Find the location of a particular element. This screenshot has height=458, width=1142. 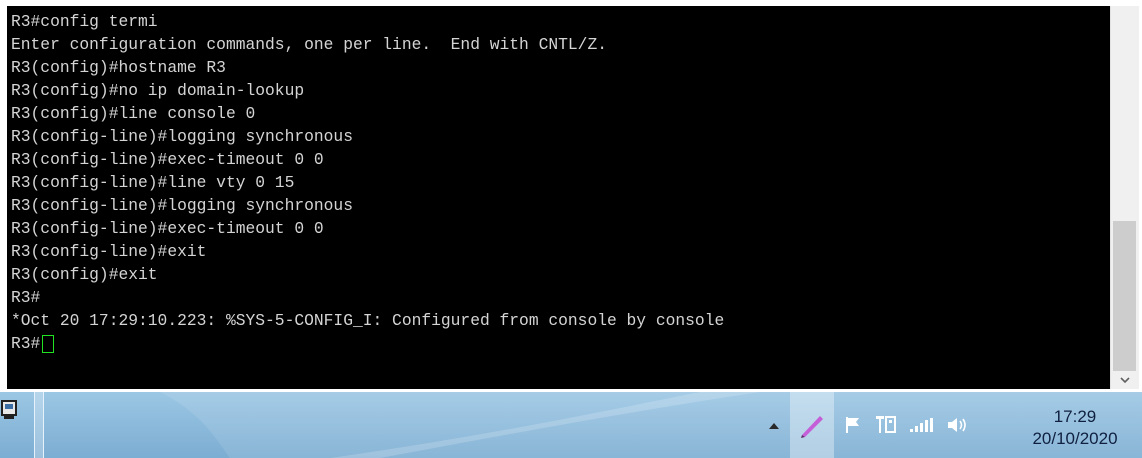

app-icon is located at coordinates (14, 411).